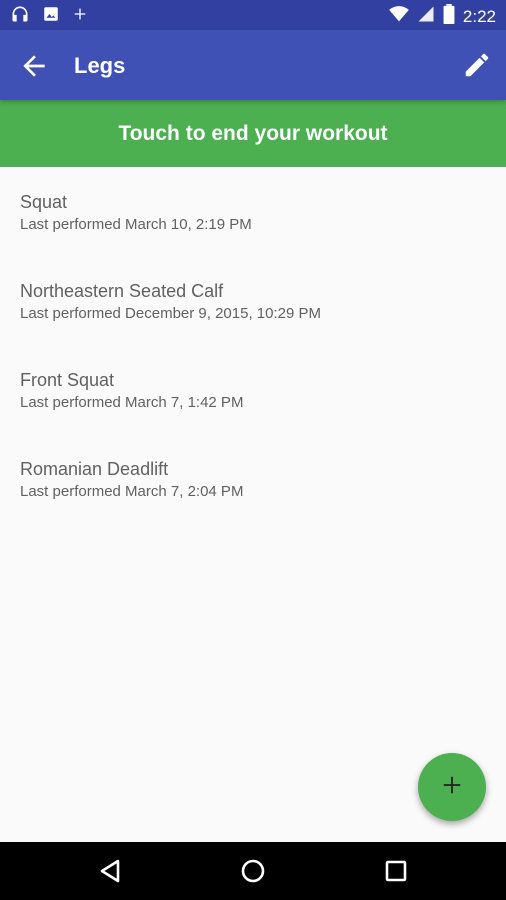 This screenshot has height=900, width=506. I want to click on battery-icon, so click(449, 16).